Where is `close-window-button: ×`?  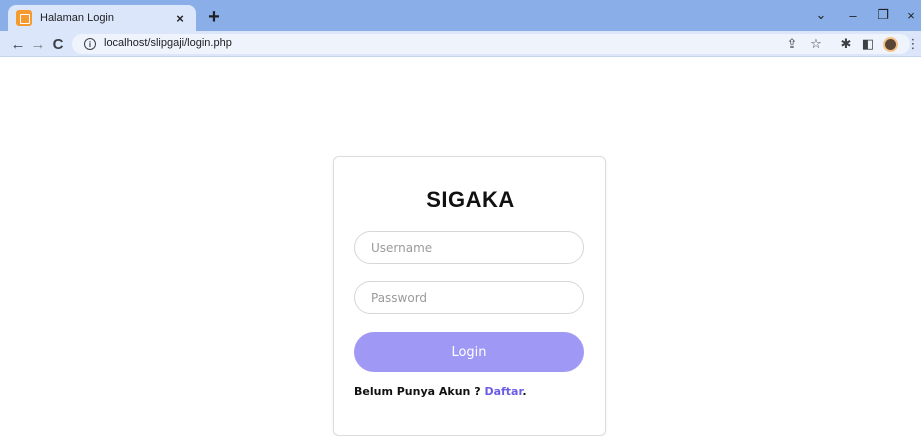
close-window-button: × is located at coordinates (908, 15).